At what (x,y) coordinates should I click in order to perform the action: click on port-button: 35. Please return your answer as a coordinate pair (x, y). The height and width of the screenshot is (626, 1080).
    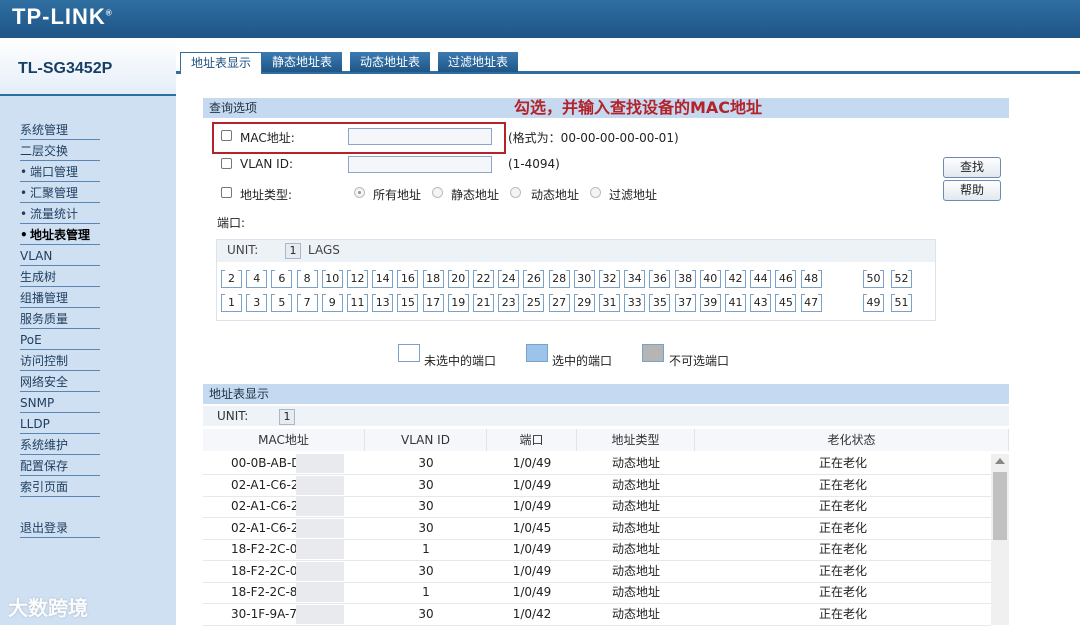
    Looking at the image, I should click on (660, 303).